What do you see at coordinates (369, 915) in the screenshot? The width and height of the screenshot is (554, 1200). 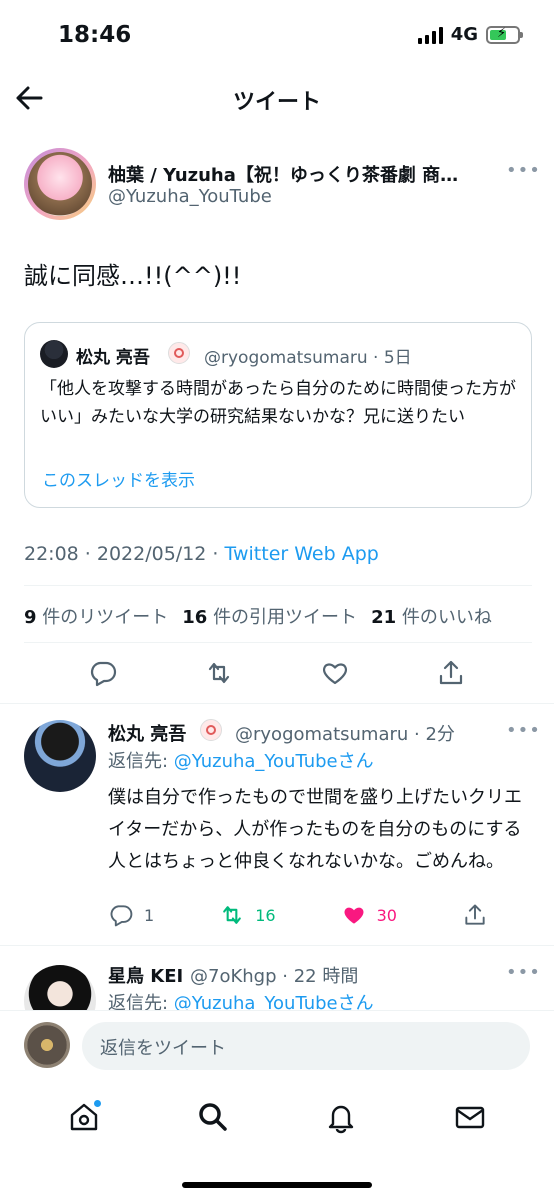 I see `reply-like-button: 30` at bounding box center [369, 915].